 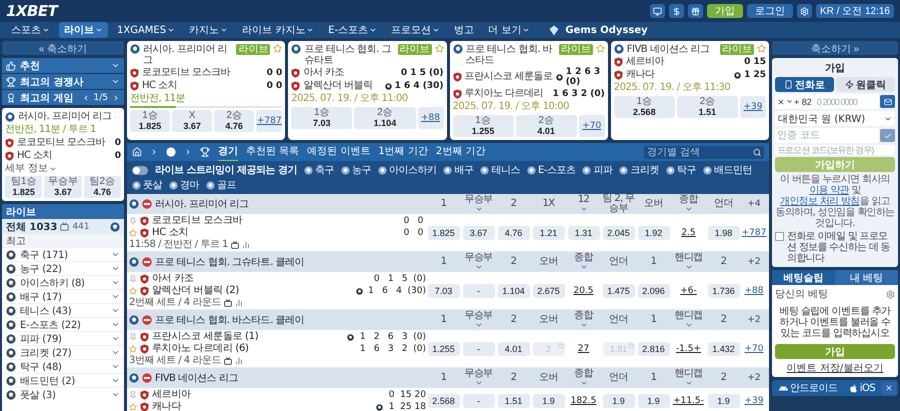 I want to click on checkbox, so click(x=779, y=236).